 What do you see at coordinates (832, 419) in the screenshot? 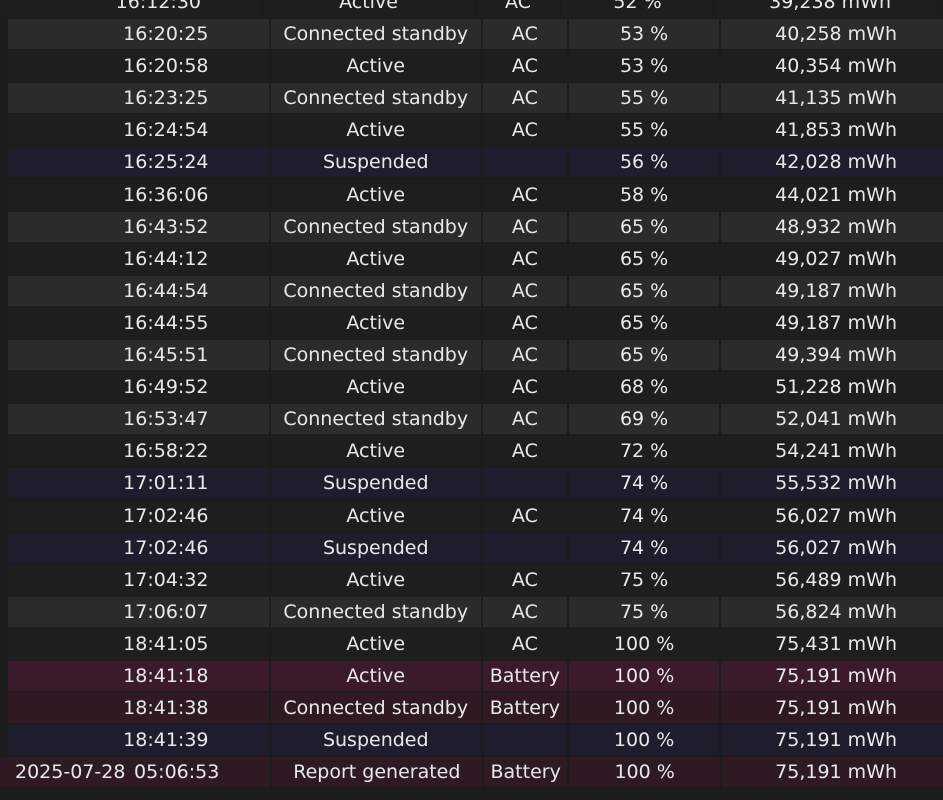
I see `capacity-cell: 52,041 mWh` at bounding box center [832, 419].